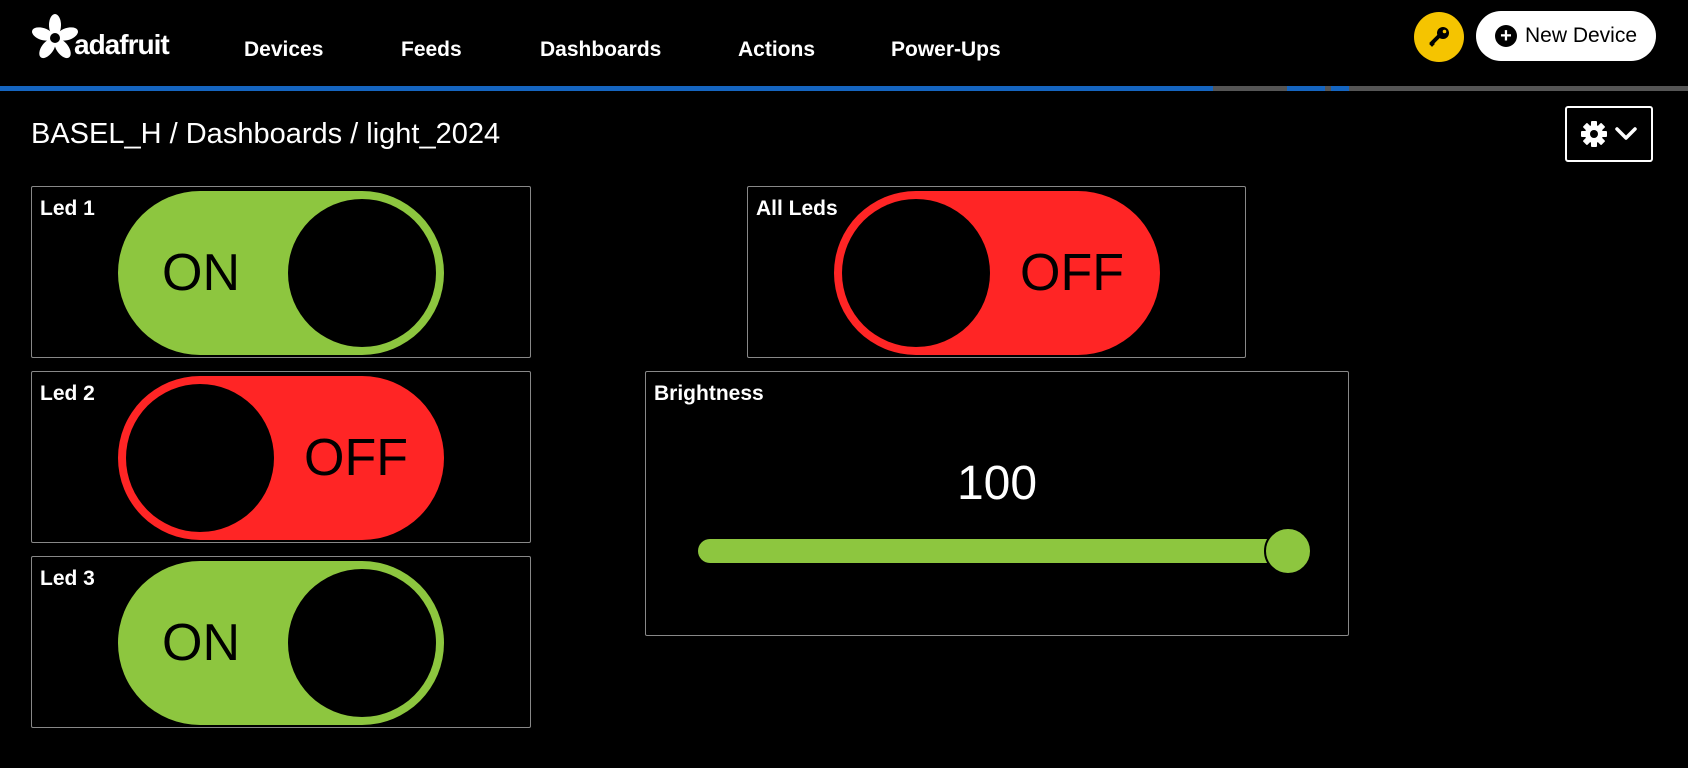 This screenshot has width=1688, height=768. What do you see at coordinates (122, 44) in the screenshot?
I see `logo-text: adafruit` at bounding box center [122, 44].